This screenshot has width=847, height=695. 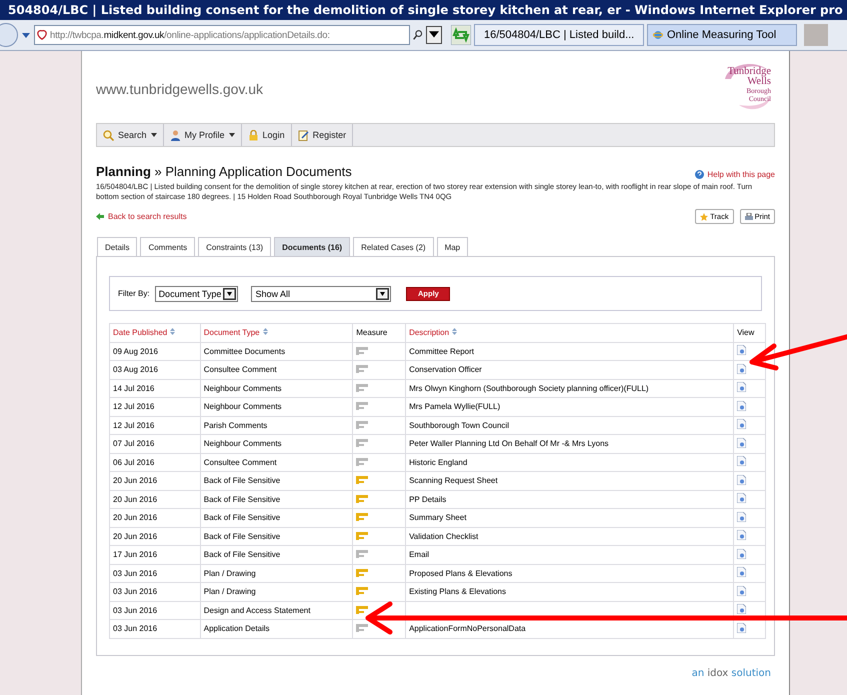 What do you see at coordinates (570, 629) in the screenshot?
I see `table-cell: ApplicationFormNoPersonalData` at bounding box center [570, 629].